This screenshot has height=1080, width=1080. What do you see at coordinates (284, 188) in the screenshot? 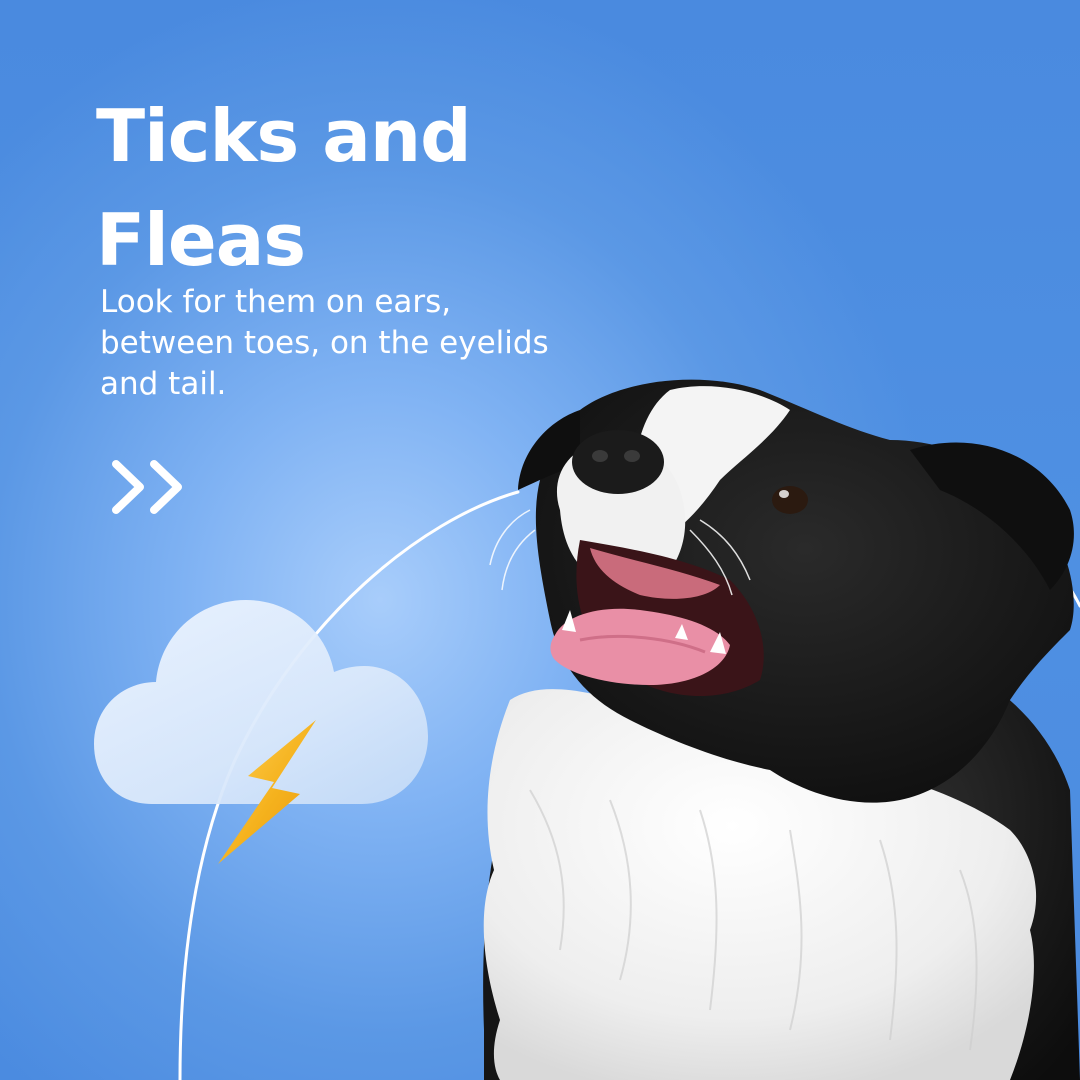
I see `headline: Ticks and Fleas` at bounding box center [284, 188].